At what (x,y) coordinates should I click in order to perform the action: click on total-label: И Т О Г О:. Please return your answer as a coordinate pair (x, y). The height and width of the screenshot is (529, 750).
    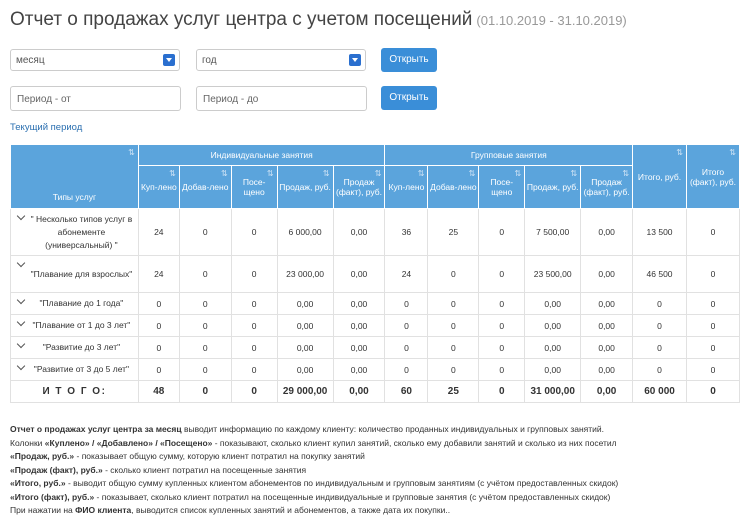
    Looking at the image, I should click on (74, 391).